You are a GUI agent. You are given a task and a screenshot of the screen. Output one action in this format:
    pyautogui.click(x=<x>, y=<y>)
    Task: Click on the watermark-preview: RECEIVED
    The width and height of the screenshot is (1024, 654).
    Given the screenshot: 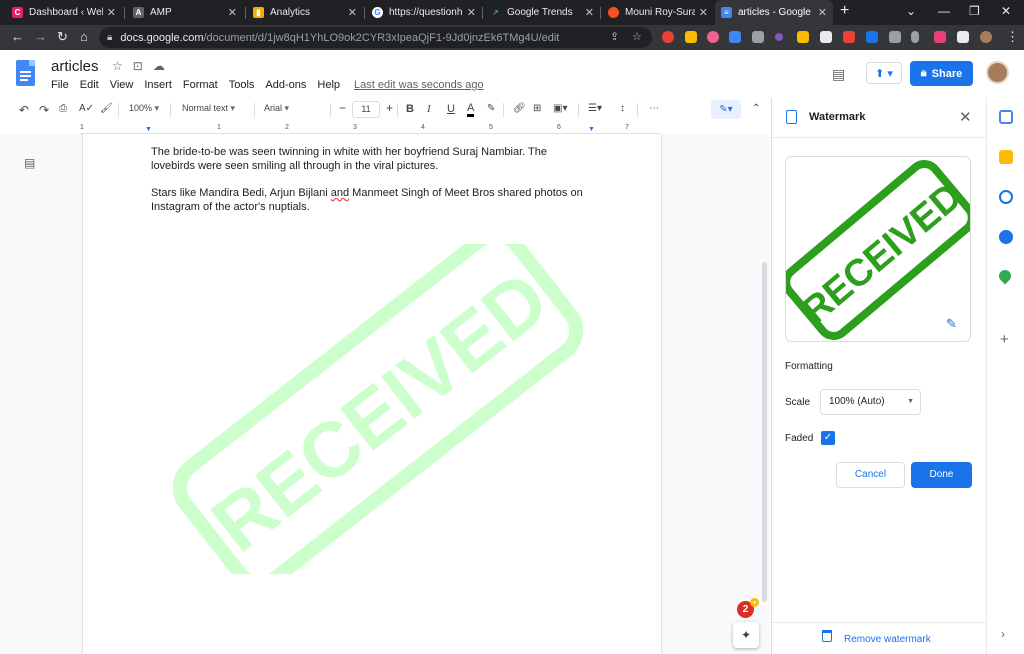 What is the action you would take?
    pyautogui.click(x=878, y=249)
    